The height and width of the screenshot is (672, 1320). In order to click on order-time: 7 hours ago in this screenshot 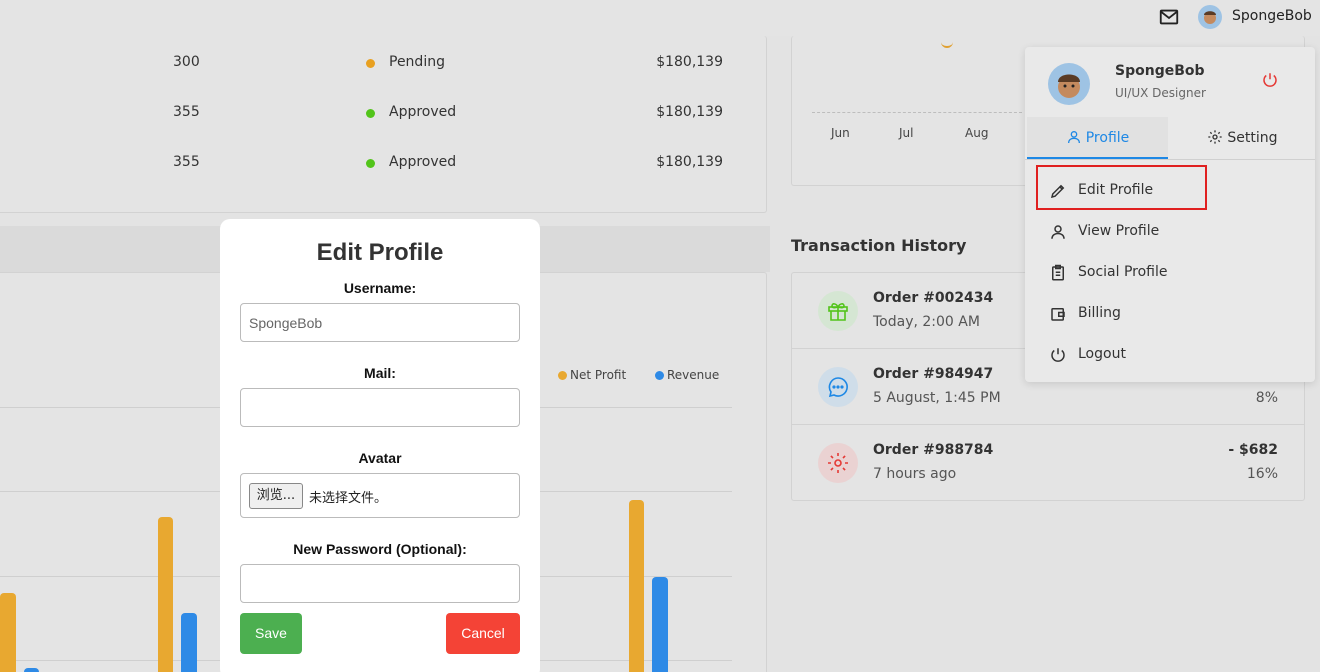, I will do `click(915, 474)`.